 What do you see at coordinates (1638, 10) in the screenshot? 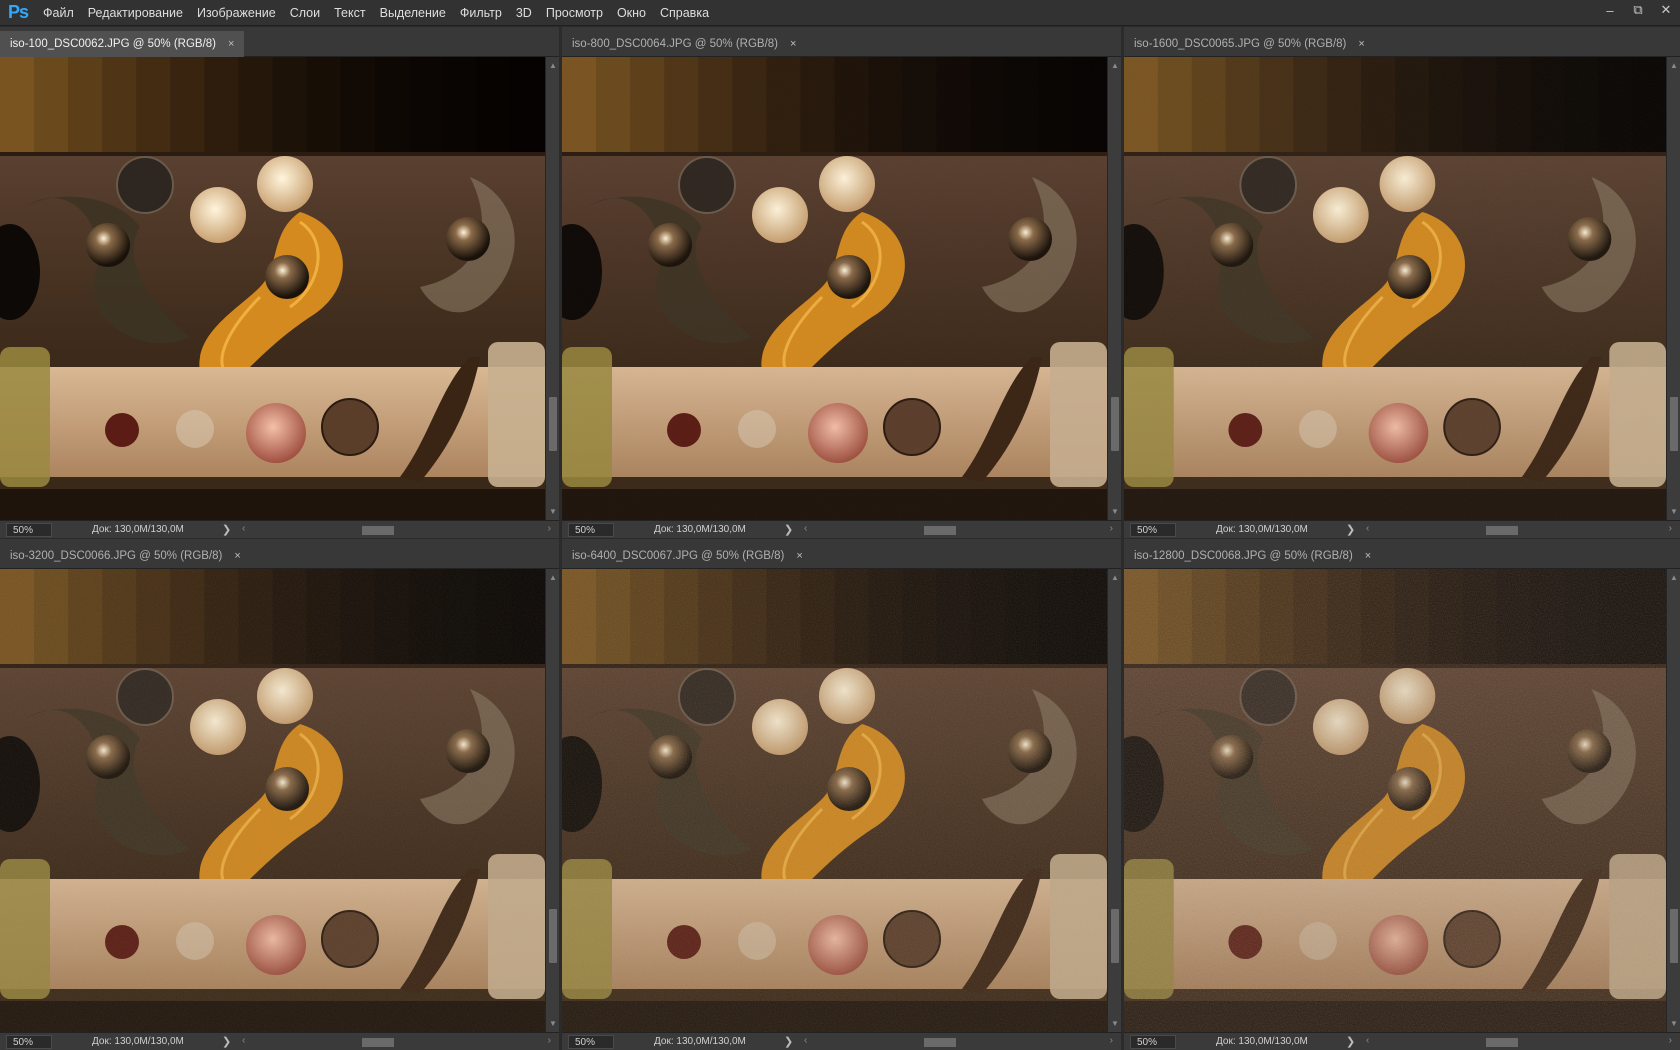
I see `restore-icon: ⧉` at bounding box center [1638, 10].